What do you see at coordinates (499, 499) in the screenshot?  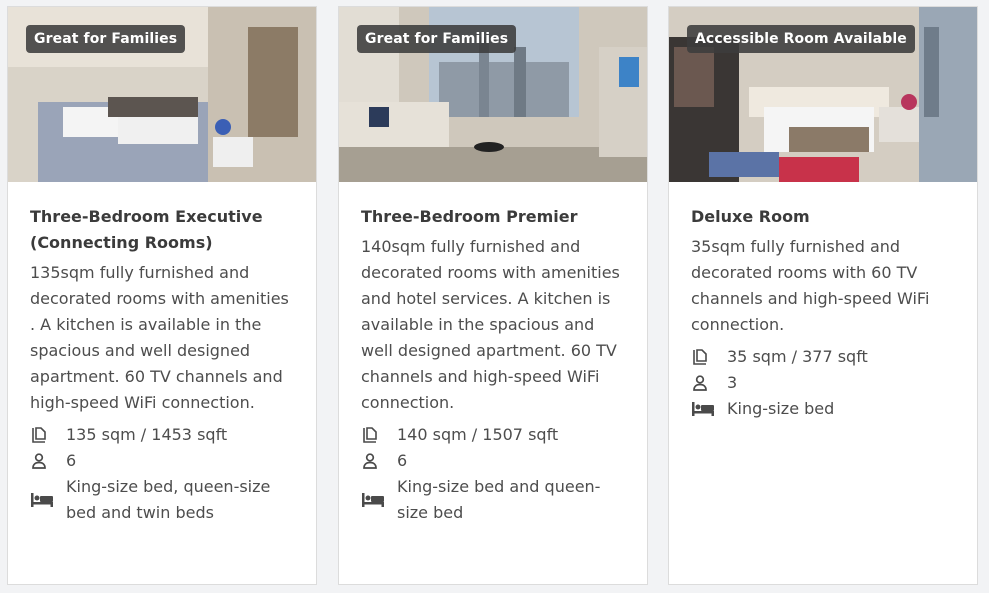 I see `room-beds-text: King-size bed and queen-size bed` at bounding box center [499, 499].